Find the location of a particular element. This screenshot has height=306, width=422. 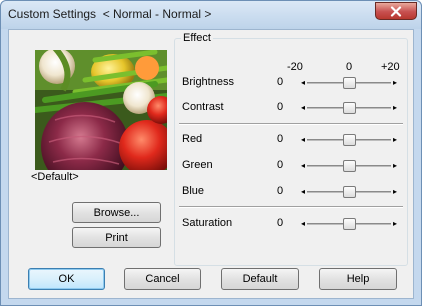

help-button: Help is located at coordinates (358, 279).